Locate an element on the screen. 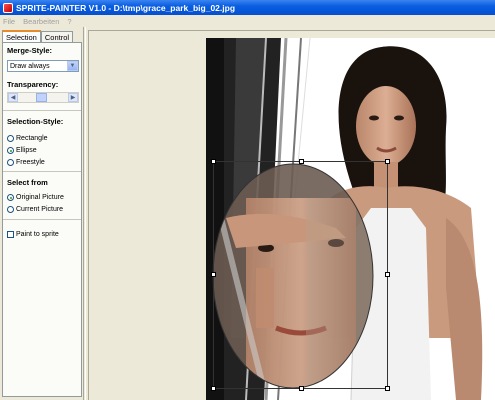  resize-handle-bottom-right is located at coordinates (387, 388).